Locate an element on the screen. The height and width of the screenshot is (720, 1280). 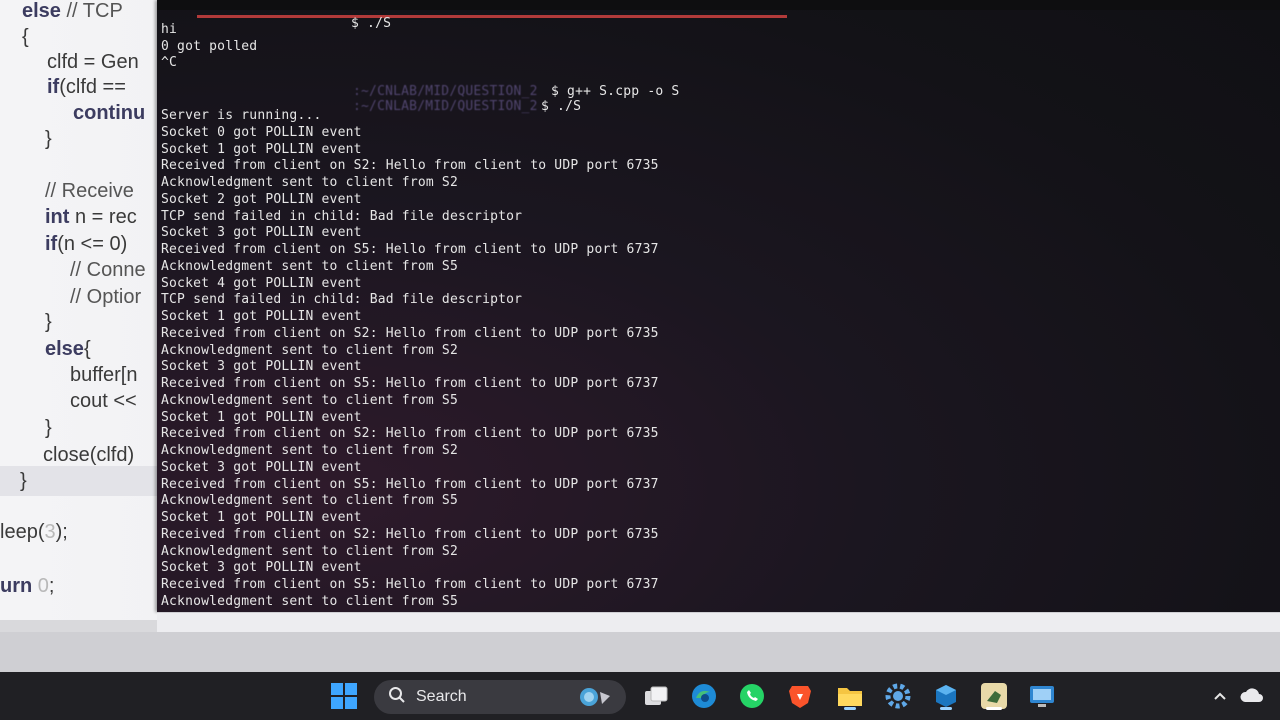
brave-icon is located at coordinates (800, 696).